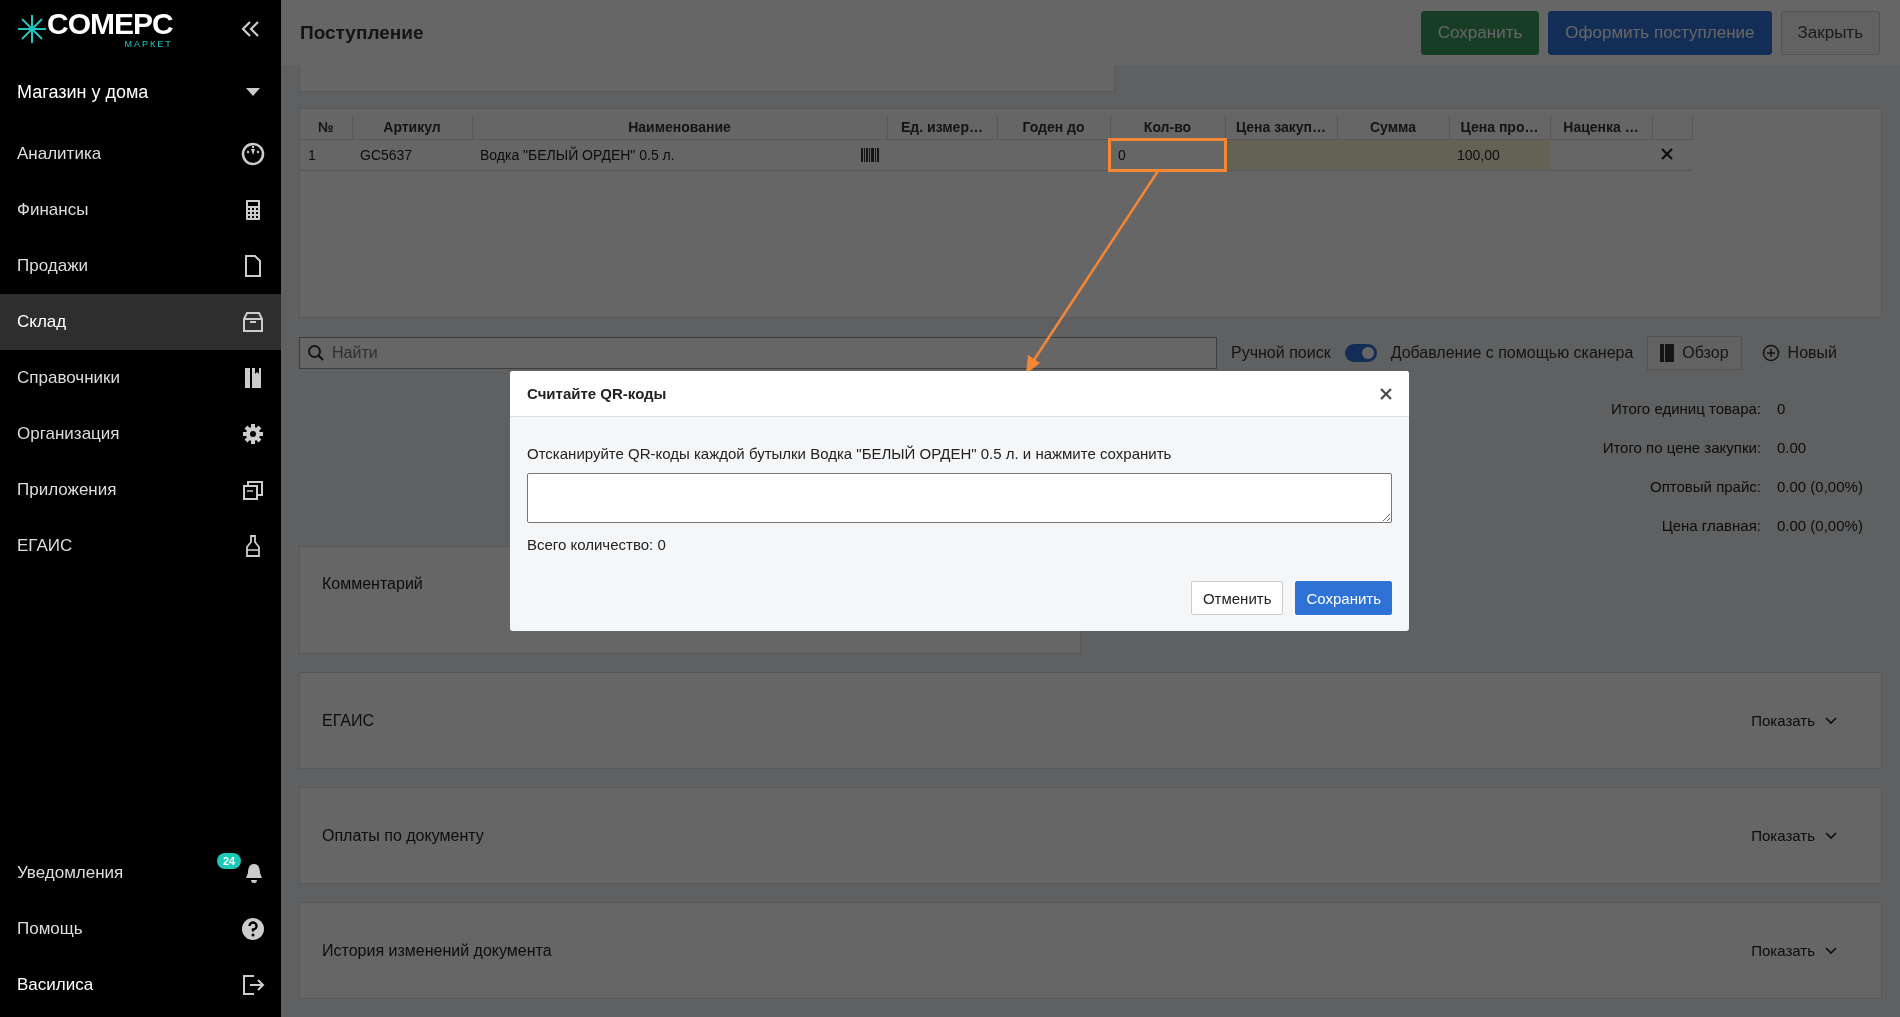  Describe the element at coordinates (1281, 353) in the screenshot. I see `toggle-label: Ручной поиск` at that location.